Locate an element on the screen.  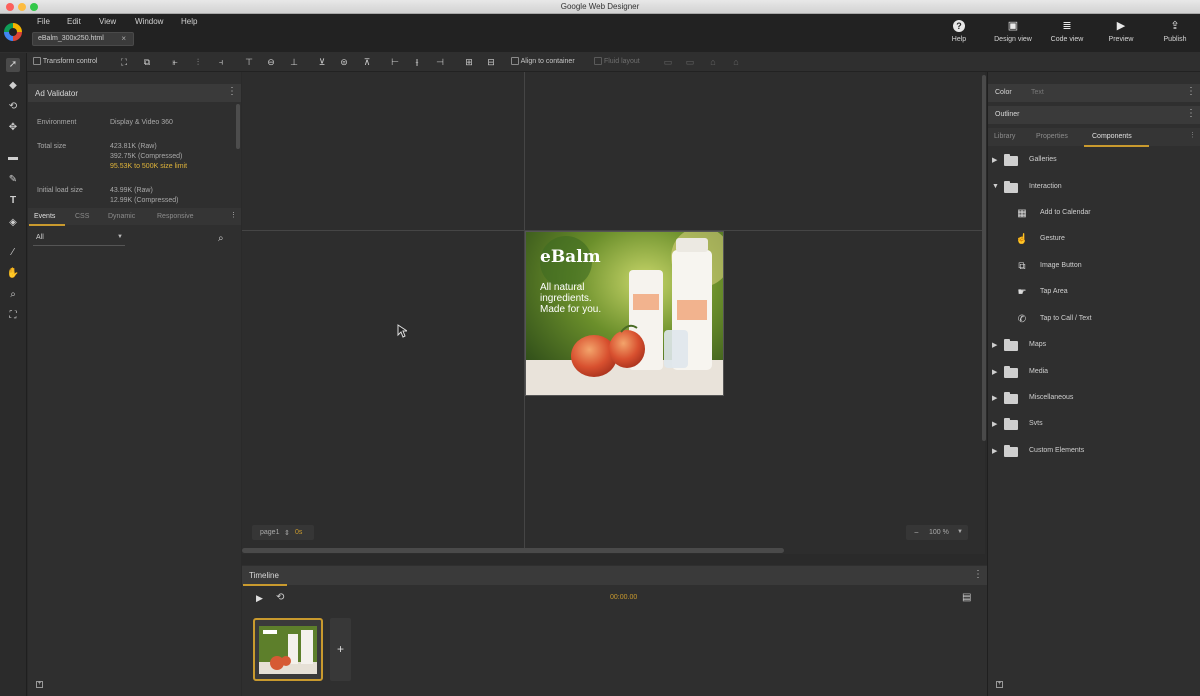
align-right-icon: ⫞ is located at coordinates (221, 62).